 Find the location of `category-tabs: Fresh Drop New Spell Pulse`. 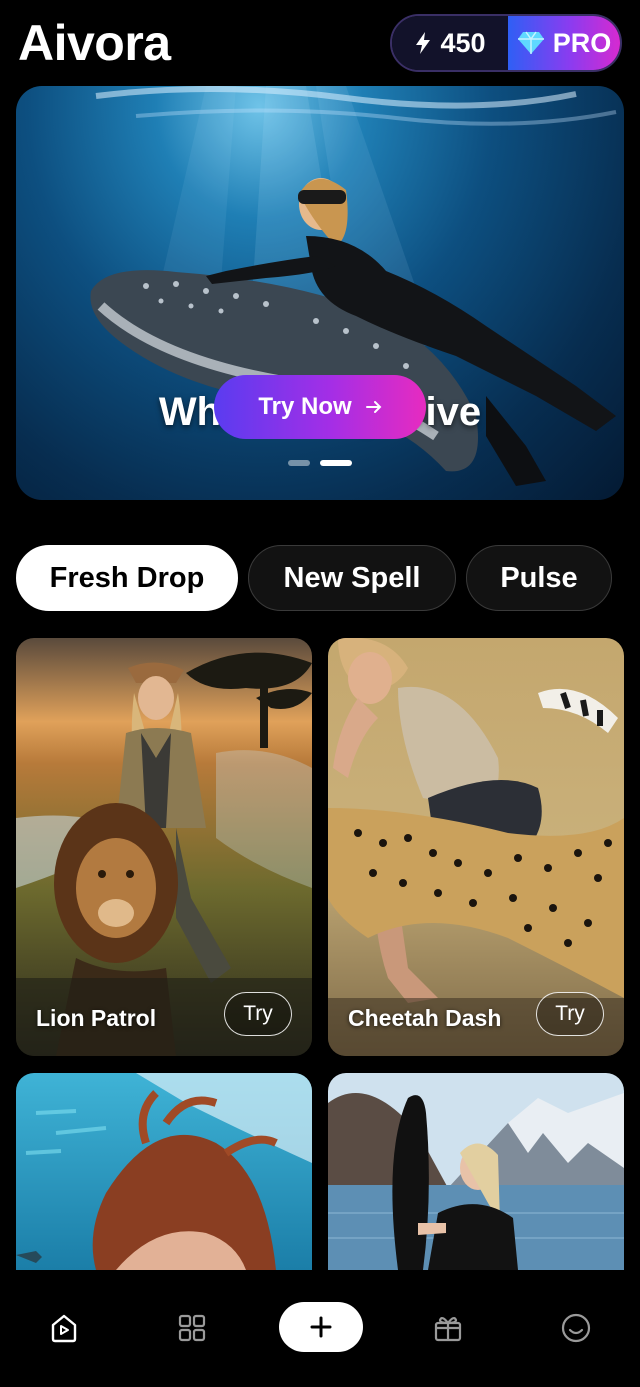

category-tabs: Fresh Drop New Spell Pulse is located at coordinates (314, 578).